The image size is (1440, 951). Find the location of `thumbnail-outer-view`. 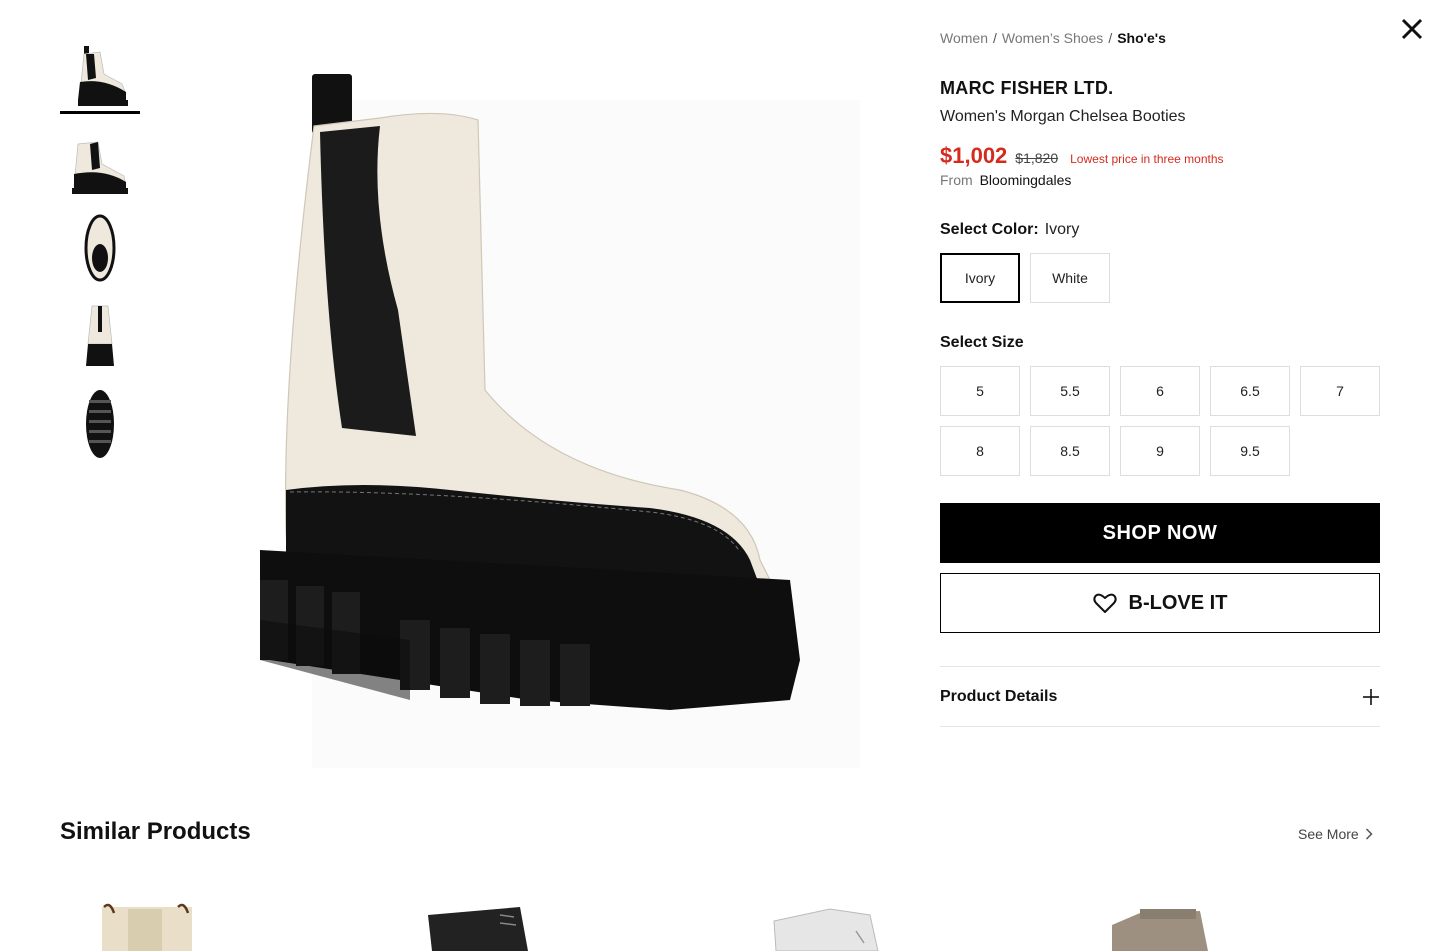

thumbnail-outer-view is located at coordinates (100, 160).